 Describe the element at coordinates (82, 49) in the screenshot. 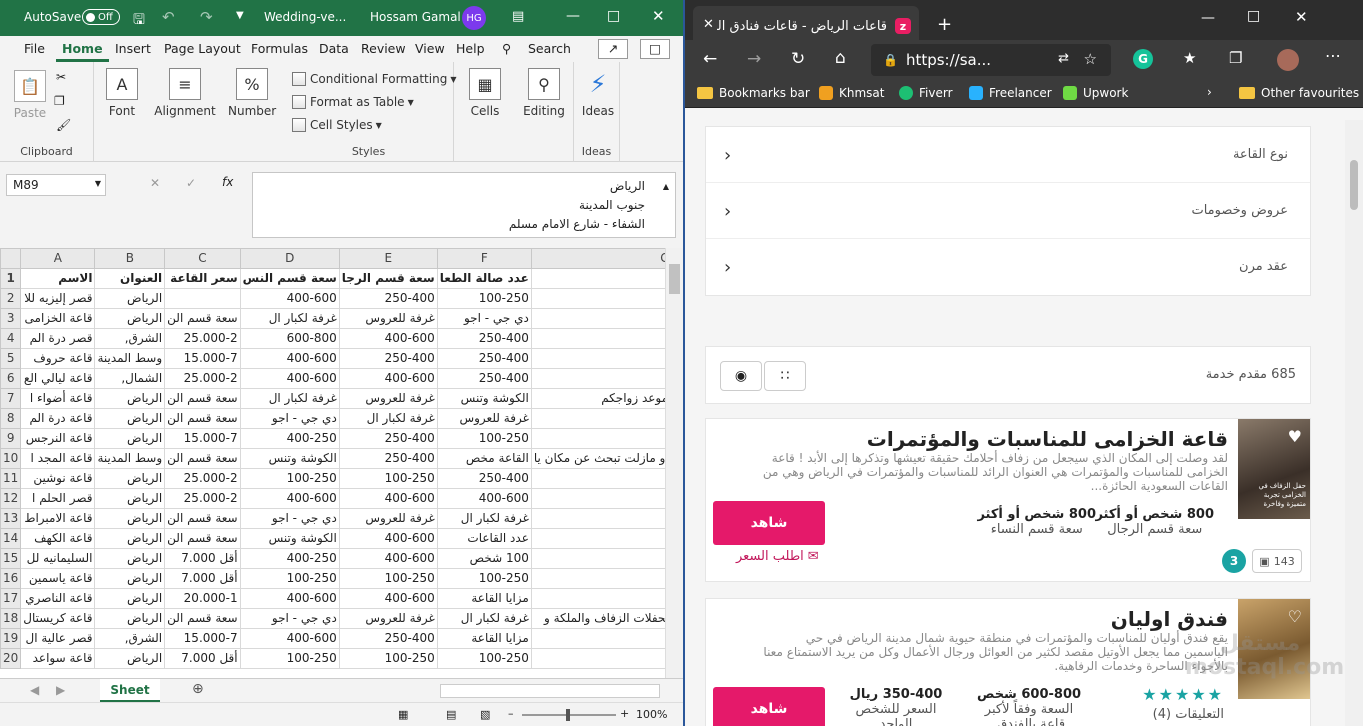

I see `tab-home: Home` at that location.